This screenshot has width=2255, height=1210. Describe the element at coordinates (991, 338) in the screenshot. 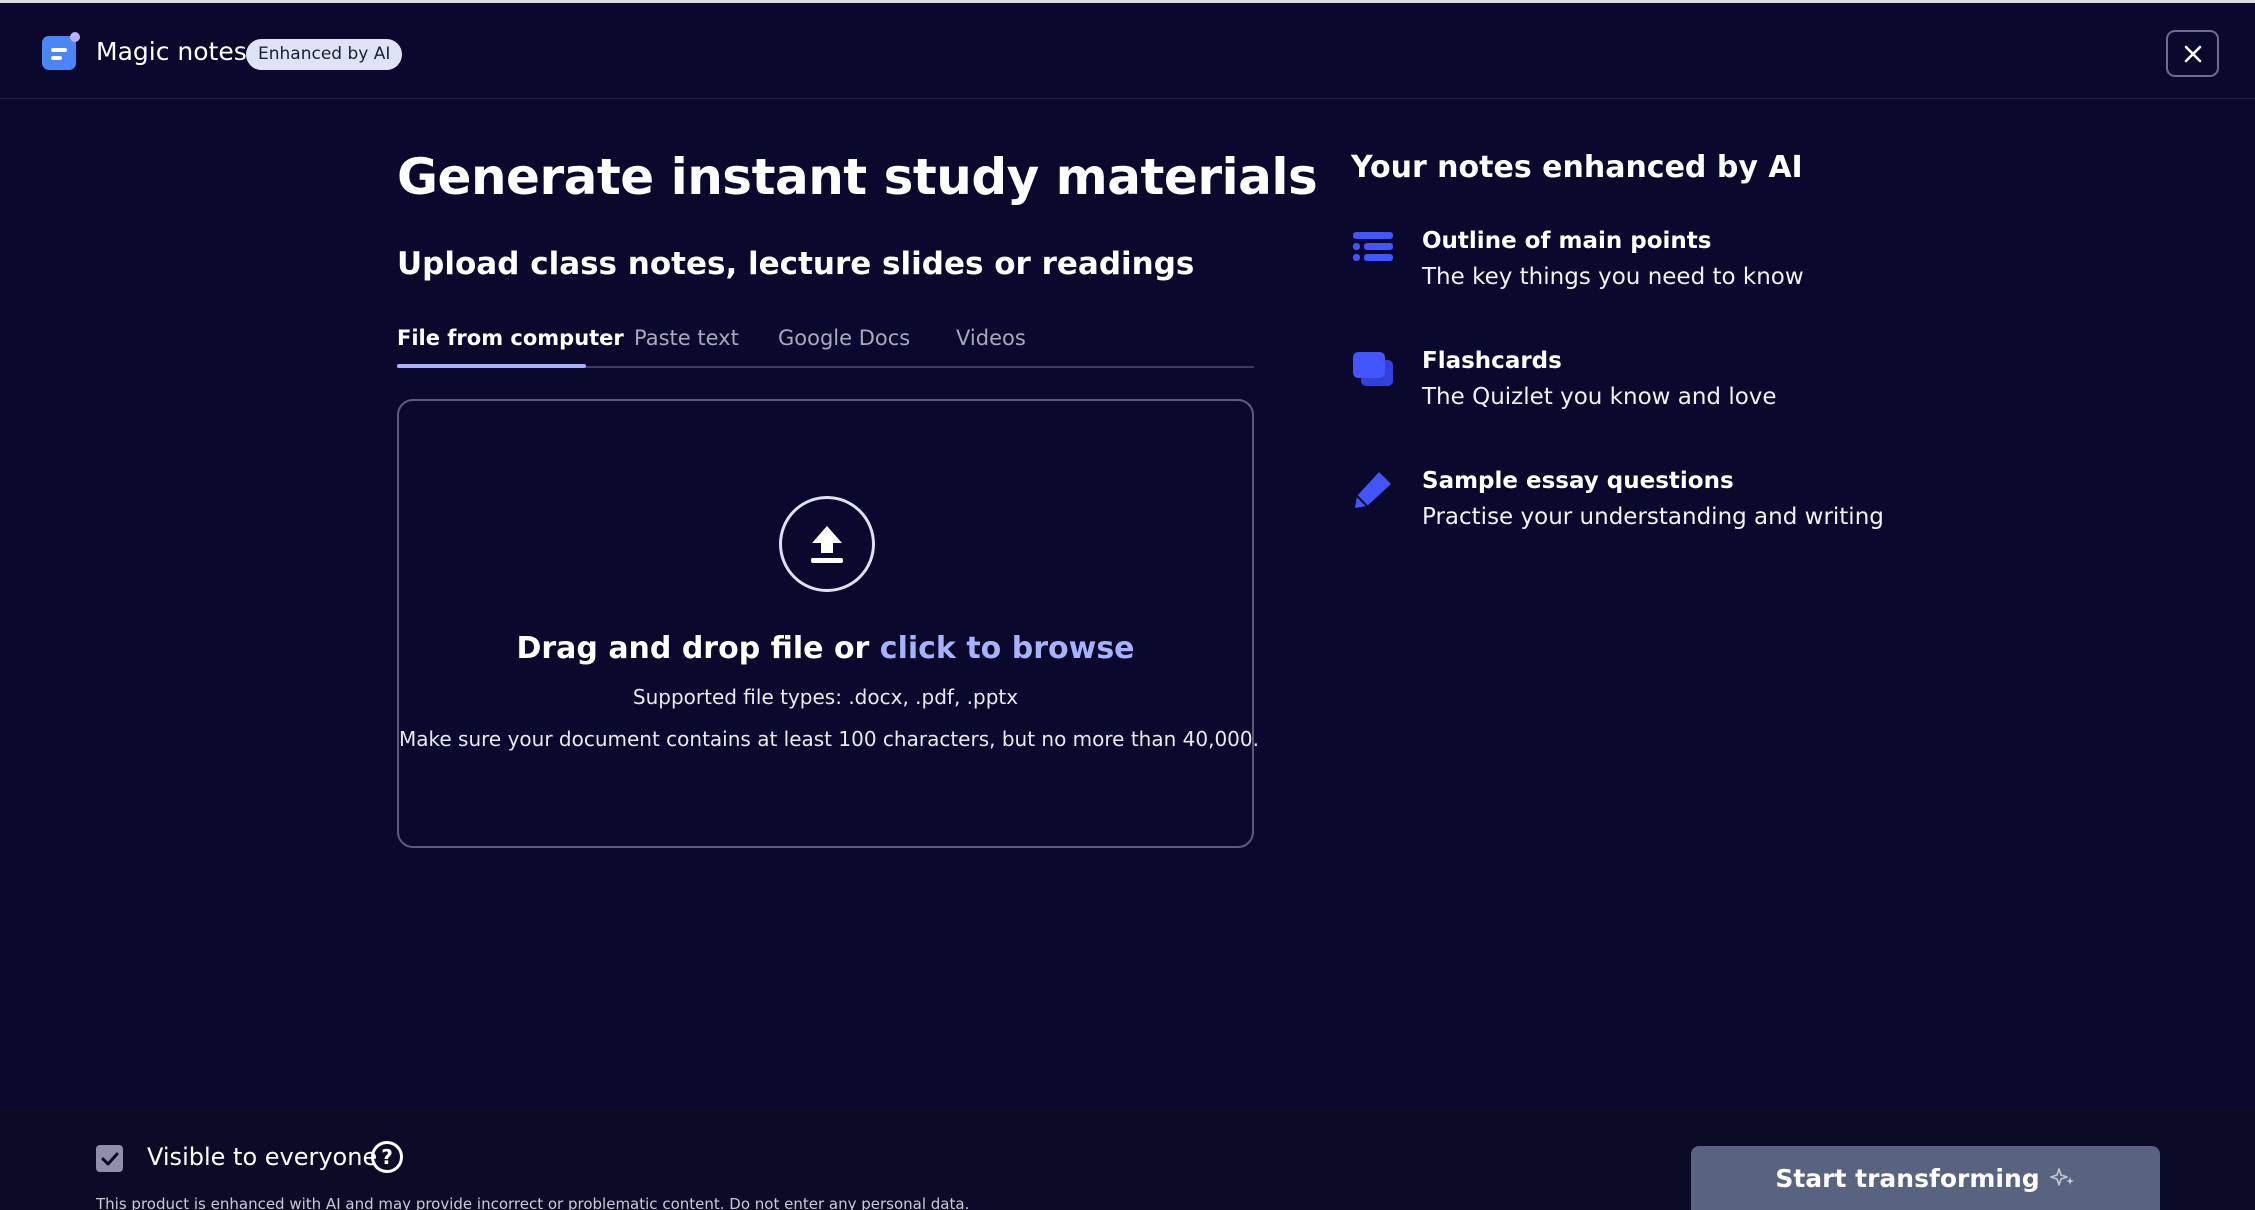

I see `tab-videos: Videos` at that location.